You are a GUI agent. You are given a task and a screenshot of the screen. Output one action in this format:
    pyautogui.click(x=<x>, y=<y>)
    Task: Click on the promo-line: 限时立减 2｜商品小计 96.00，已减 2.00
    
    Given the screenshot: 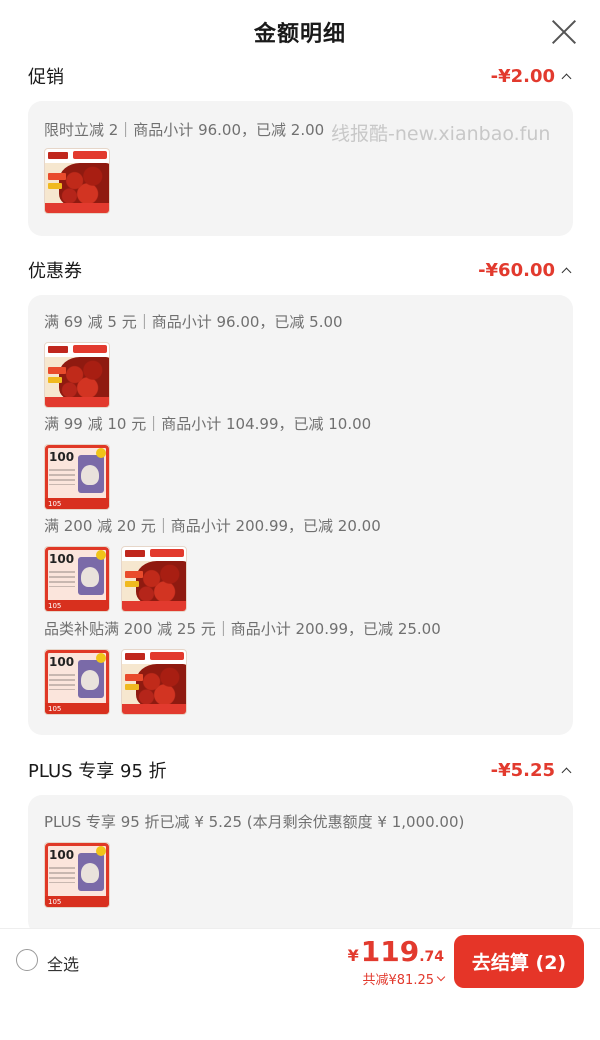 What is the action you would take?
    pyautogui.click(x=184, y=130)
    